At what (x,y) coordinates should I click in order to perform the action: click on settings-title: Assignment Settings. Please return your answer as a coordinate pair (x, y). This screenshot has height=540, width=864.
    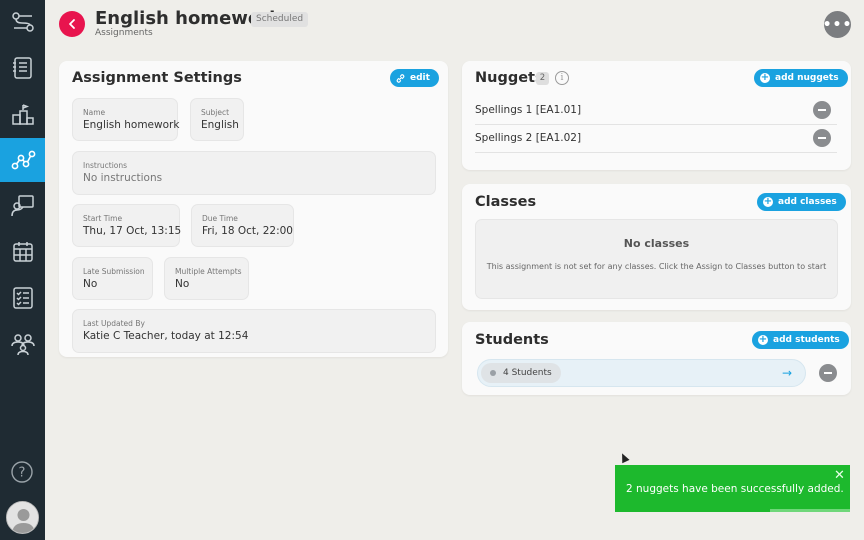
    Looking at the image, I should click on (157, 78).